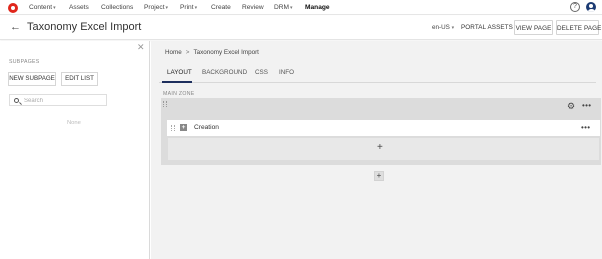 The image size is (602, 259). I want to click on nav-item-content: Content▾, so click(42, 7).